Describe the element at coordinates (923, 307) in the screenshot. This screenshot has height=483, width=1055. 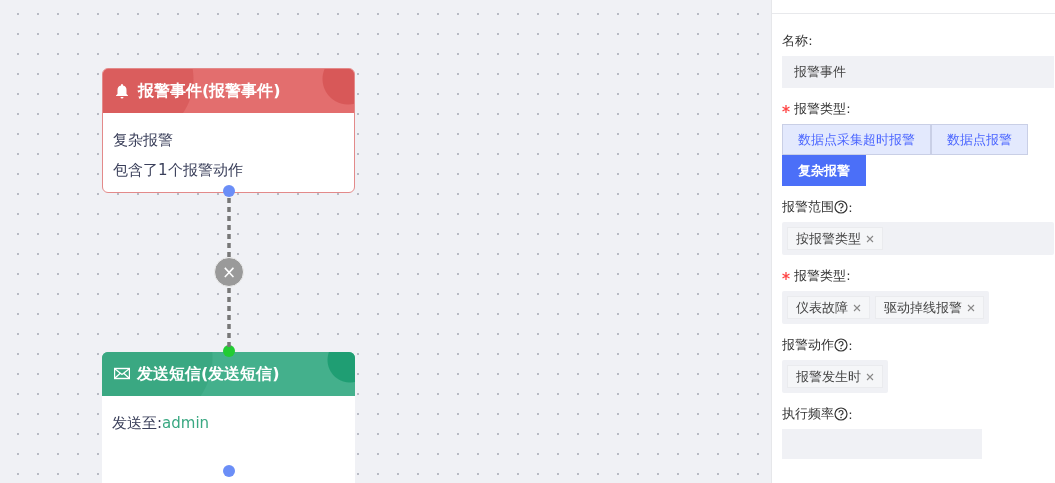
I see `tag-label: 驱动掉线报警` at that location.